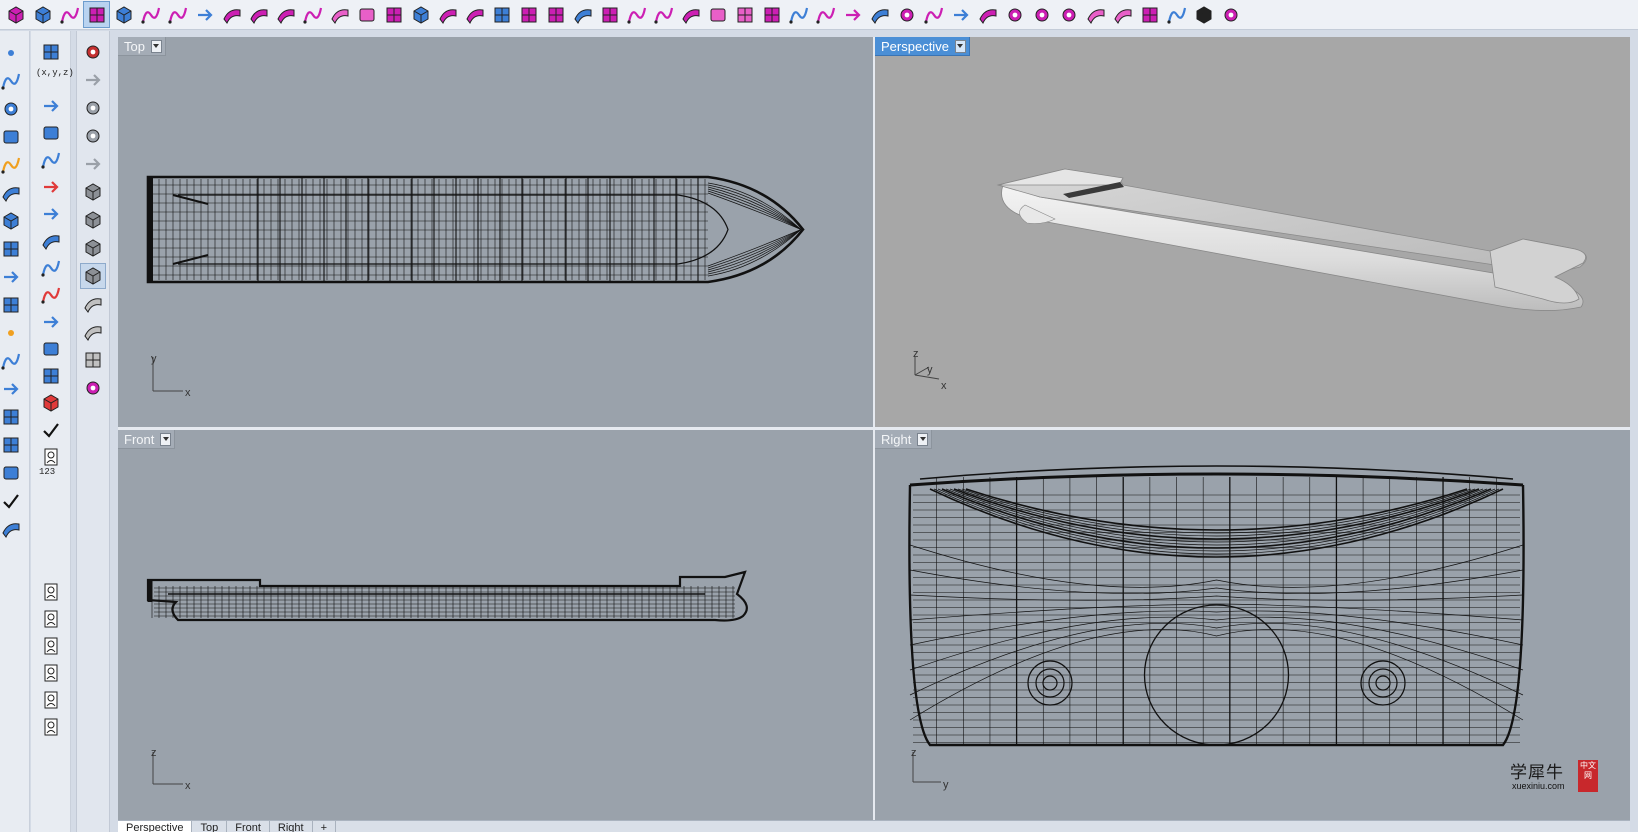 The height and width of the screenshot is (832, 1638). What do you see at coordinates (93, 192) in the screenshot?
I see `left-col-3-tool-6-icon` at bounding box center [93, 192].